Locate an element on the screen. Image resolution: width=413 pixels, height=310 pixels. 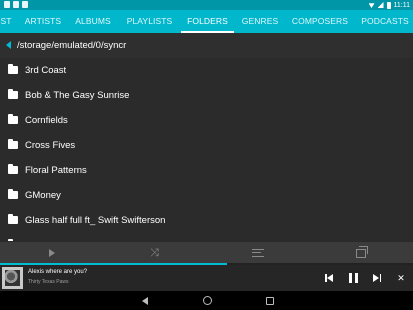
recents-icon is located at coordinates (270, 300).